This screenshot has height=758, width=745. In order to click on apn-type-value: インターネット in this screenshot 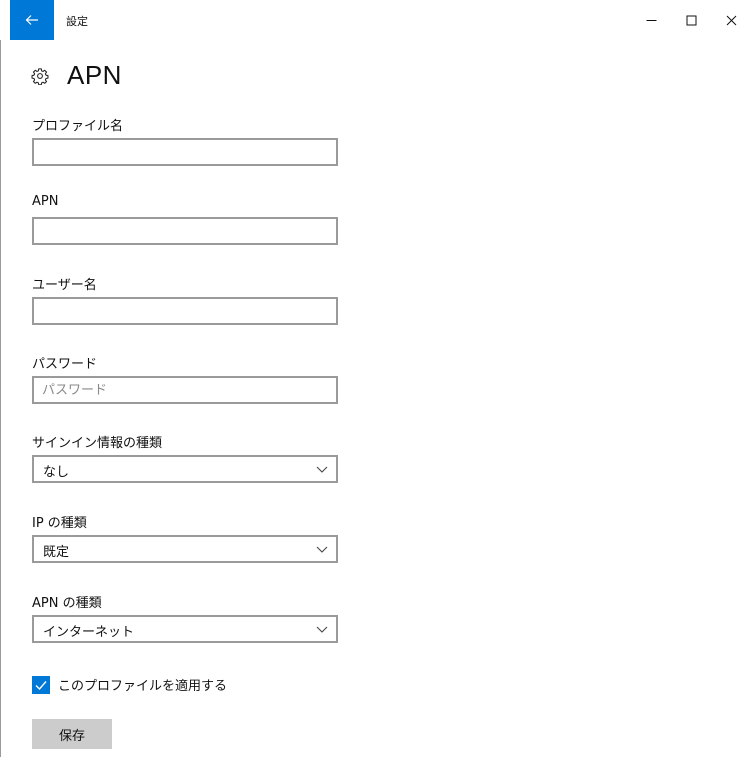, I will do `click(89, 632)`.